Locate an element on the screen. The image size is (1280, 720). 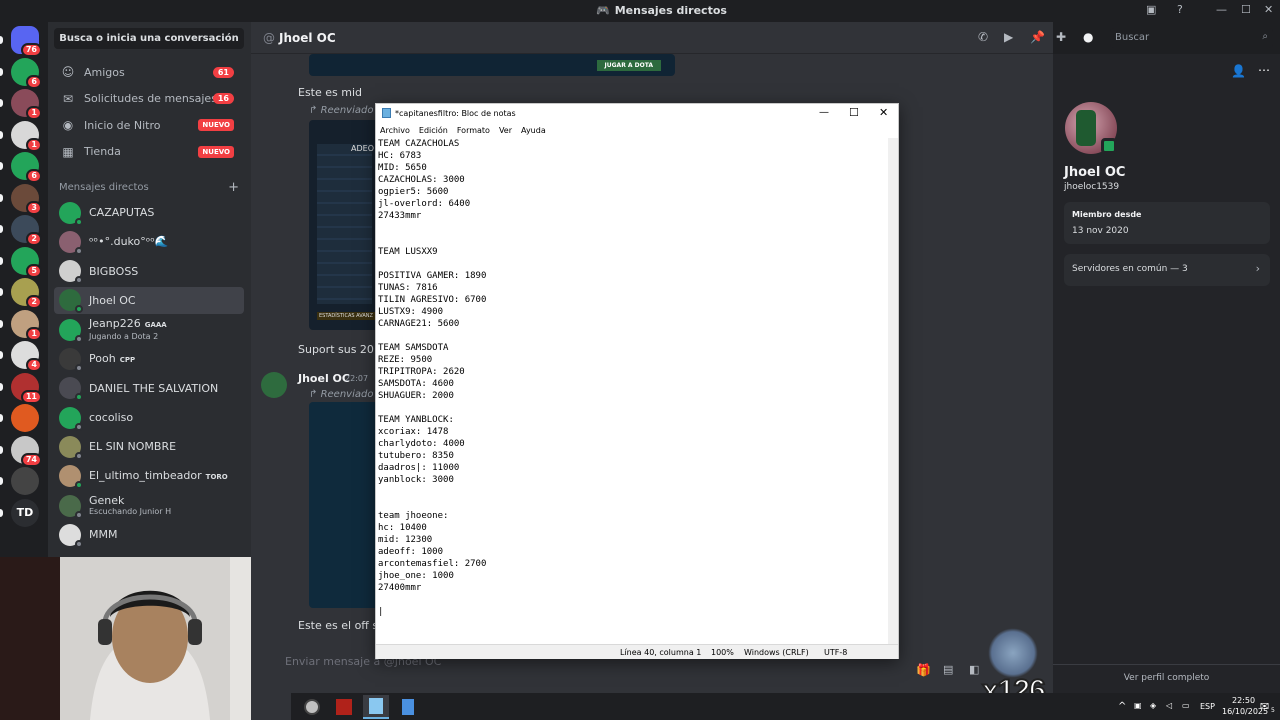
server-icon: 76 is located at coordinates (26, 41).